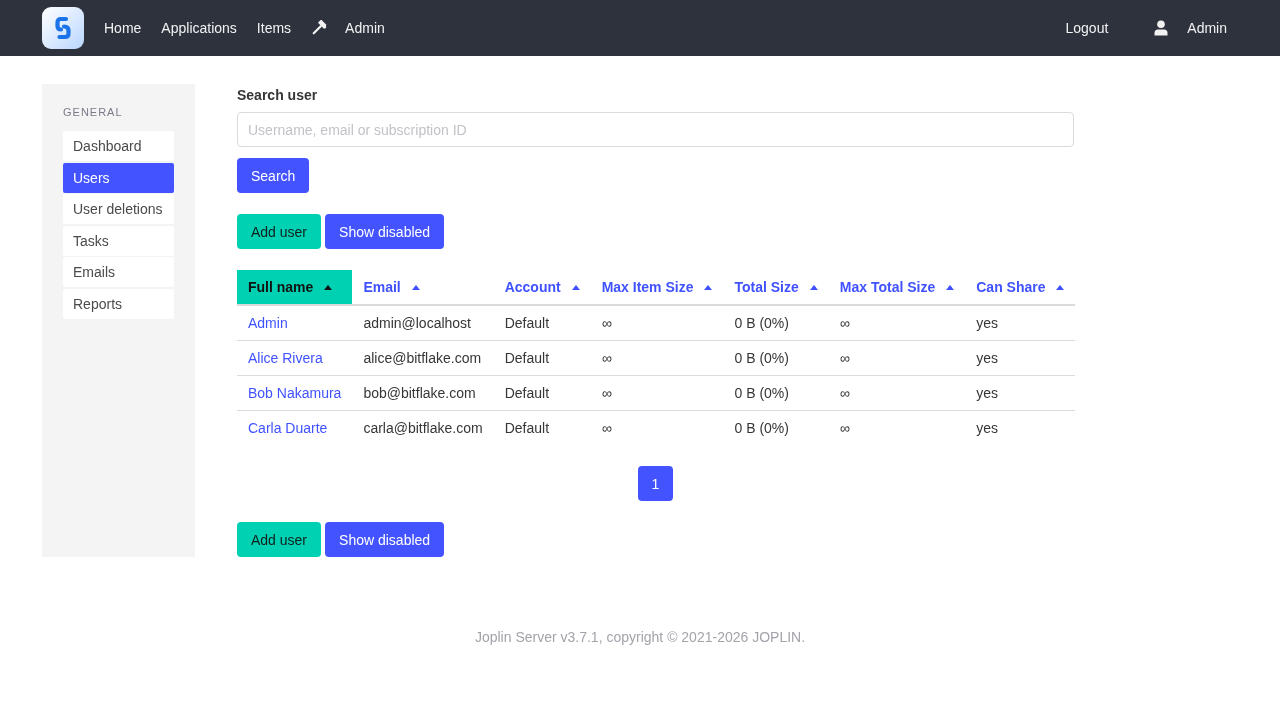 The image size is (1280, 720). What do you see at coordinates (423, 287) in the screenshot?
I see `column-header: Email` at bounding box center [423, 287].